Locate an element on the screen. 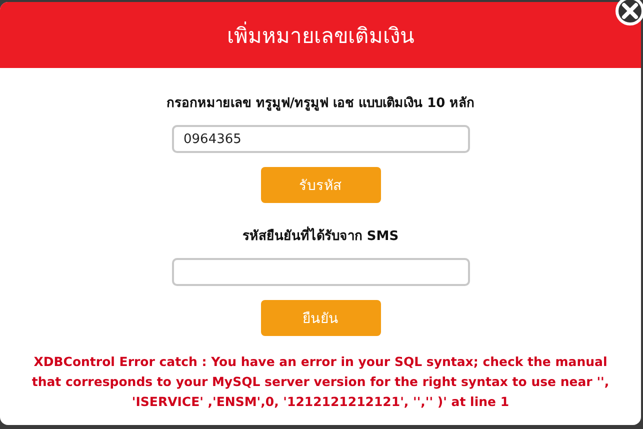 This screenshot has width=643, height=429. confirm-button: ยืนยัน is located at coordinates (320, 318).